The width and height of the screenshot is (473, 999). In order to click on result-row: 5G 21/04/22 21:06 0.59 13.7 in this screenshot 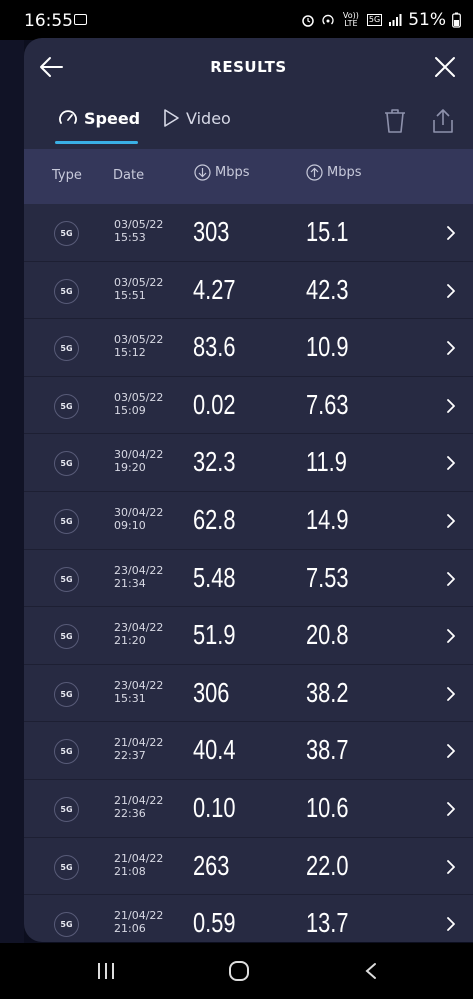, I will do `click(248, 918)`.